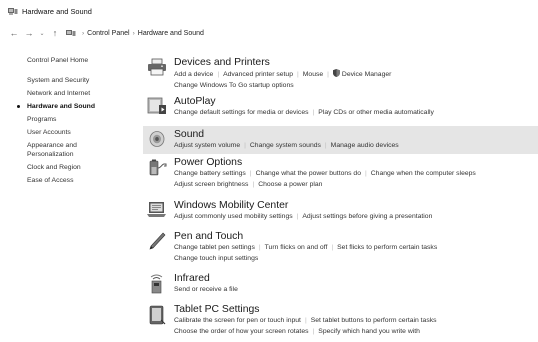  I want to click on link-device-manager: Device Manager, so click(362, 73).